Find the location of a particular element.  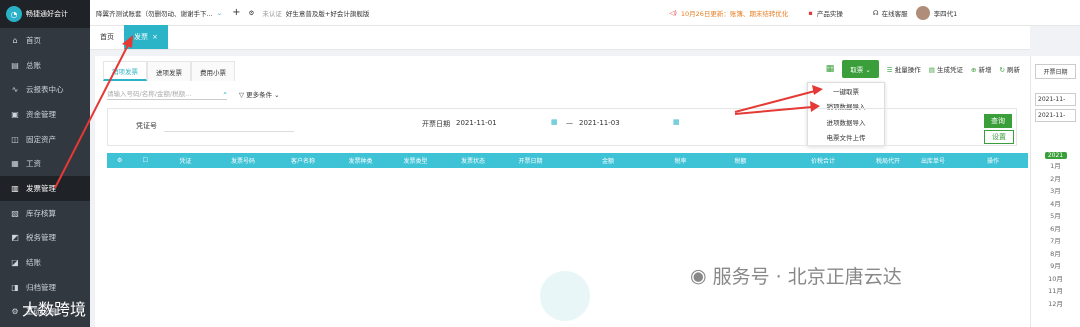

watermark-text: 服务号 · 北京正唐云达 is located at coordinates (807, 277).